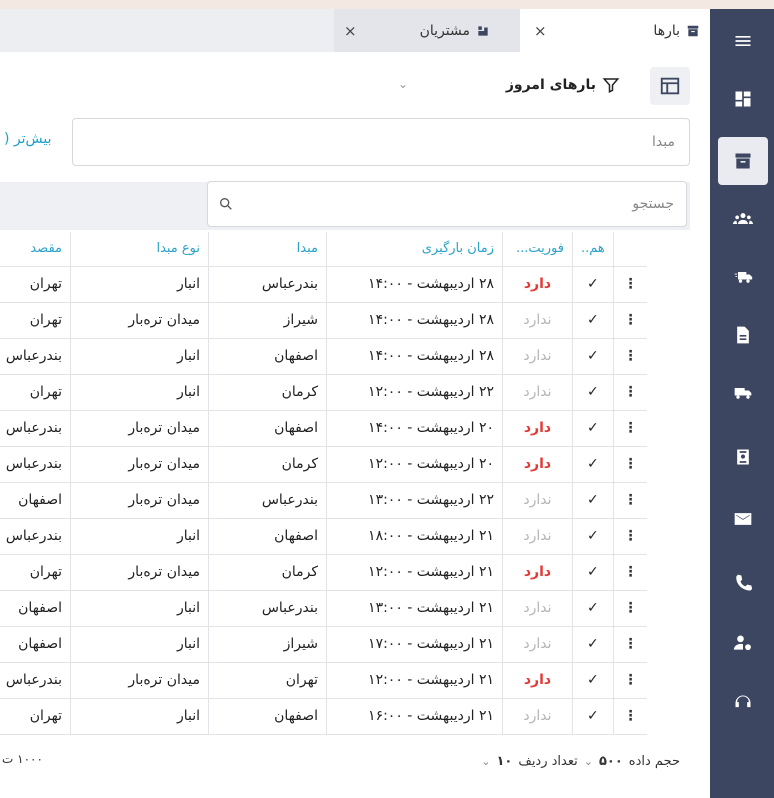  Describe the element at coordinates (414, 500) in the screenshot. I see `load-time-cell: ۲۲ اردیبهشت - ۱۳:۰۰` at that location.